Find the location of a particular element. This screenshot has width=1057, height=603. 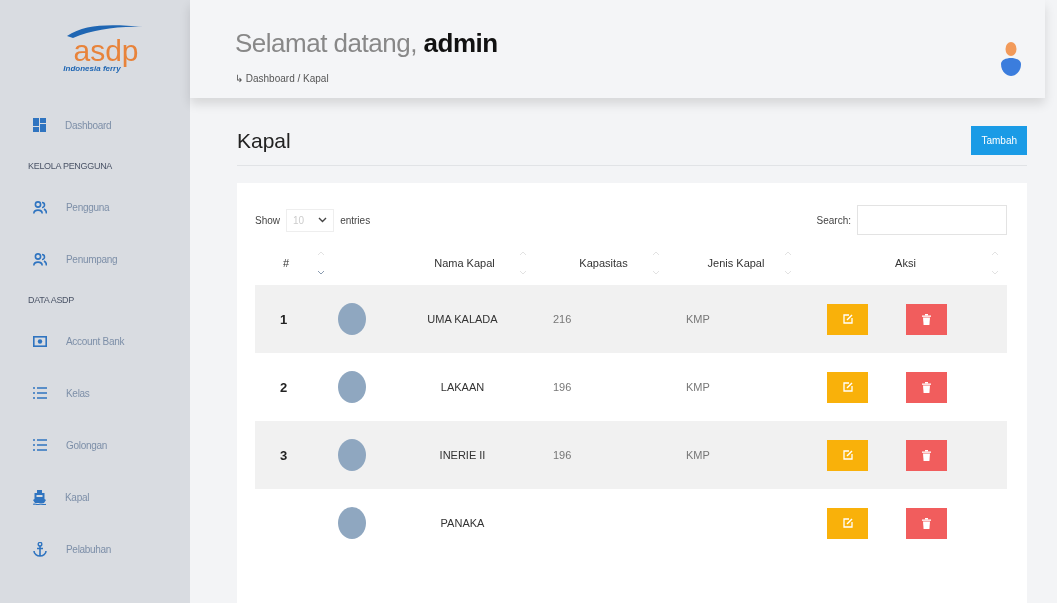

column-header: # is located at coordinates (322, 263).